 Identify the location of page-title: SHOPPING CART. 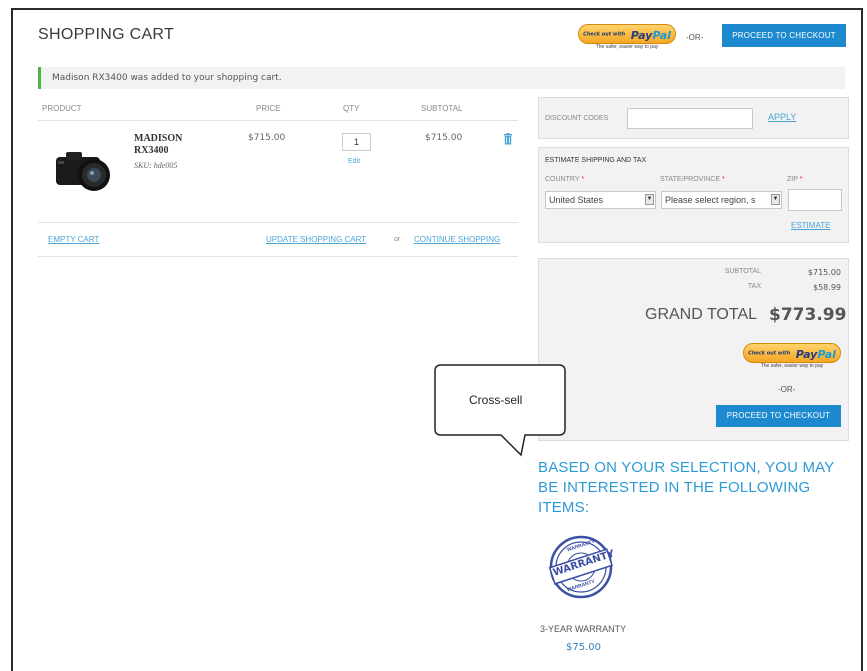
(106, 34).